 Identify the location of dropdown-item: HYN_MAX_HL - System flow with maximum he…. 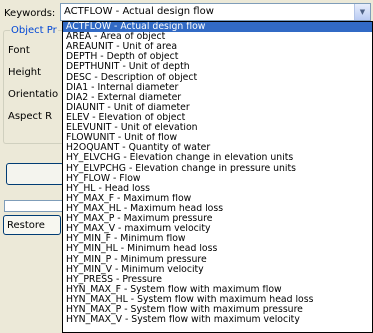
(217, 300).